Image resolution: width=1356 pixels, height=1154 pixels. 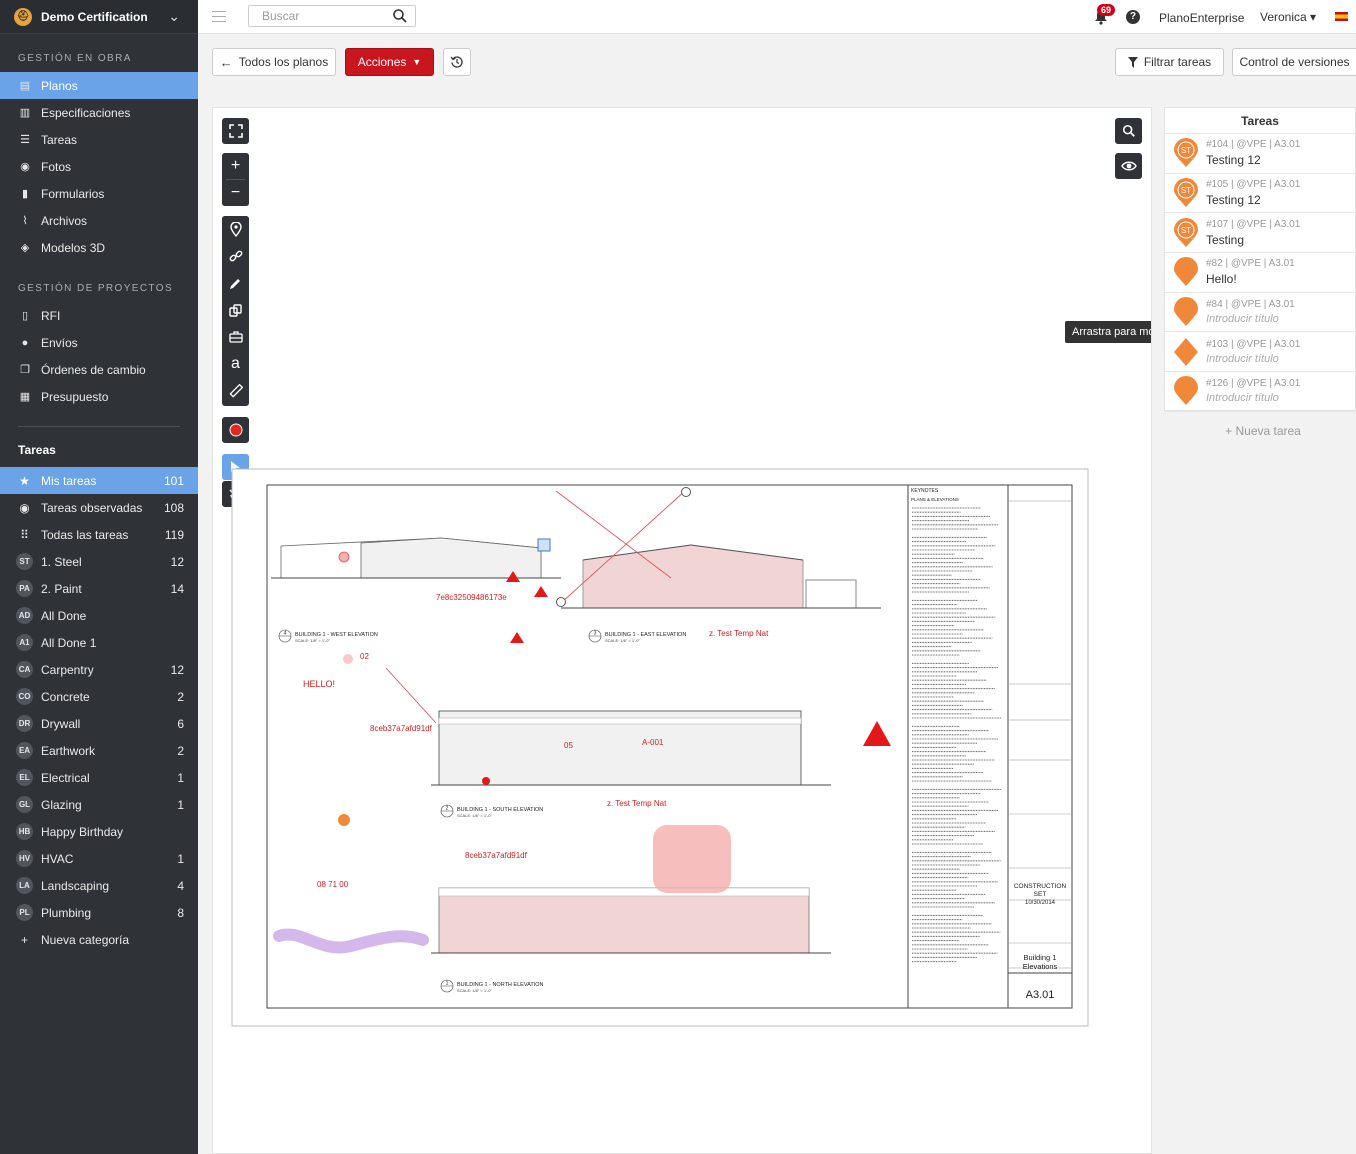 I want to click on help-icon: ?, so click(x=1133, y=17).